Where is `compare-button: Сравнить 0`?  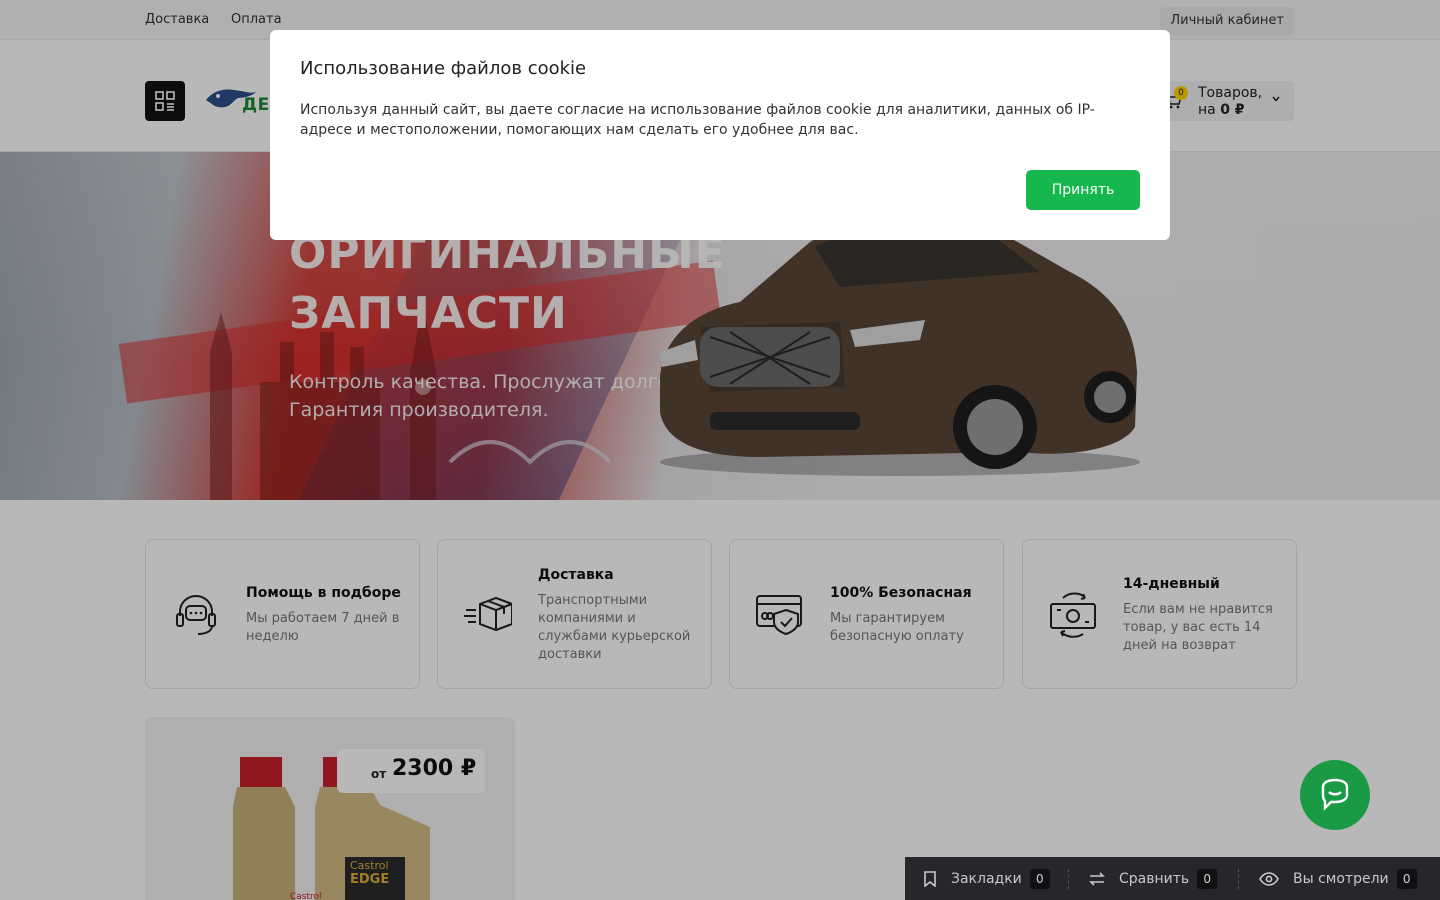
compare-button: Сравнить 0 is located at coordinates (1153, 878).